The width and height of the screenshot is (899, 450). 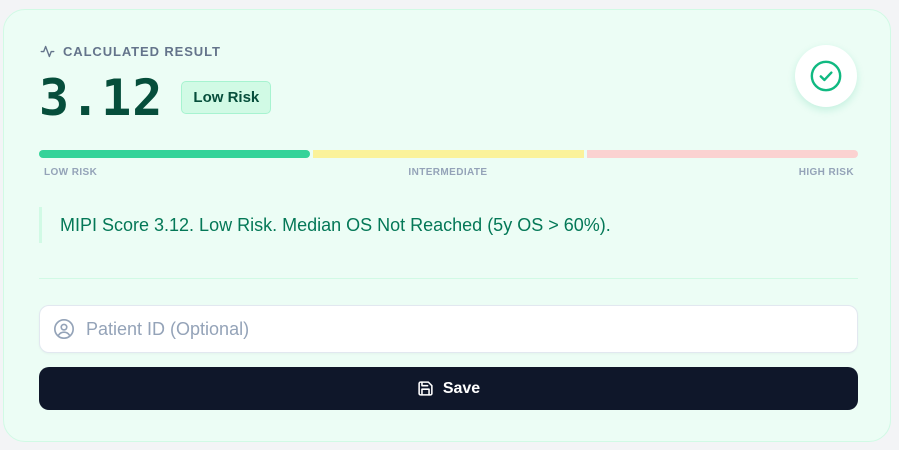 What do you see at coordinates (101, 98) in the screenshot?
I see `score-value: 3.12` at bounding box center [101, 98].